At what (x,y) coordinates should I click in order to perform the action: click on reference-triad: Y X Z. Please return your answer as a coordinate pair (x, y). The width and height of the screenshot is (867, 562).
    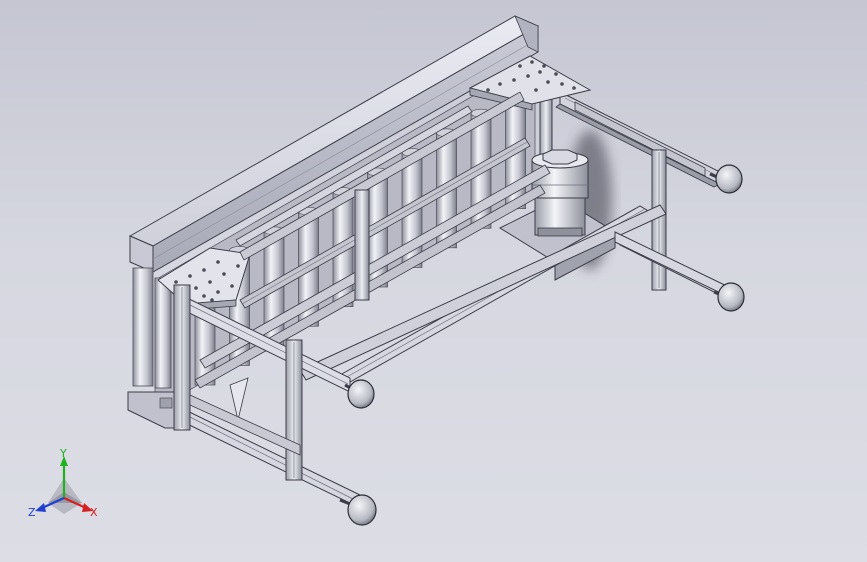
    Looking at the image, I should click on (63, 483).